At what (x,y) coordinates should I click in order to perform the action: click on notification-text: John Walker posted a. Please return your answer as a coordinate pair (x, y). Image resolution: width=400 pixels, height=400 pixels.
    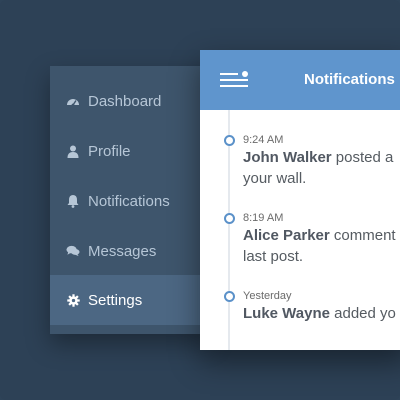
    Looking at the image, I should click on (318, 157).